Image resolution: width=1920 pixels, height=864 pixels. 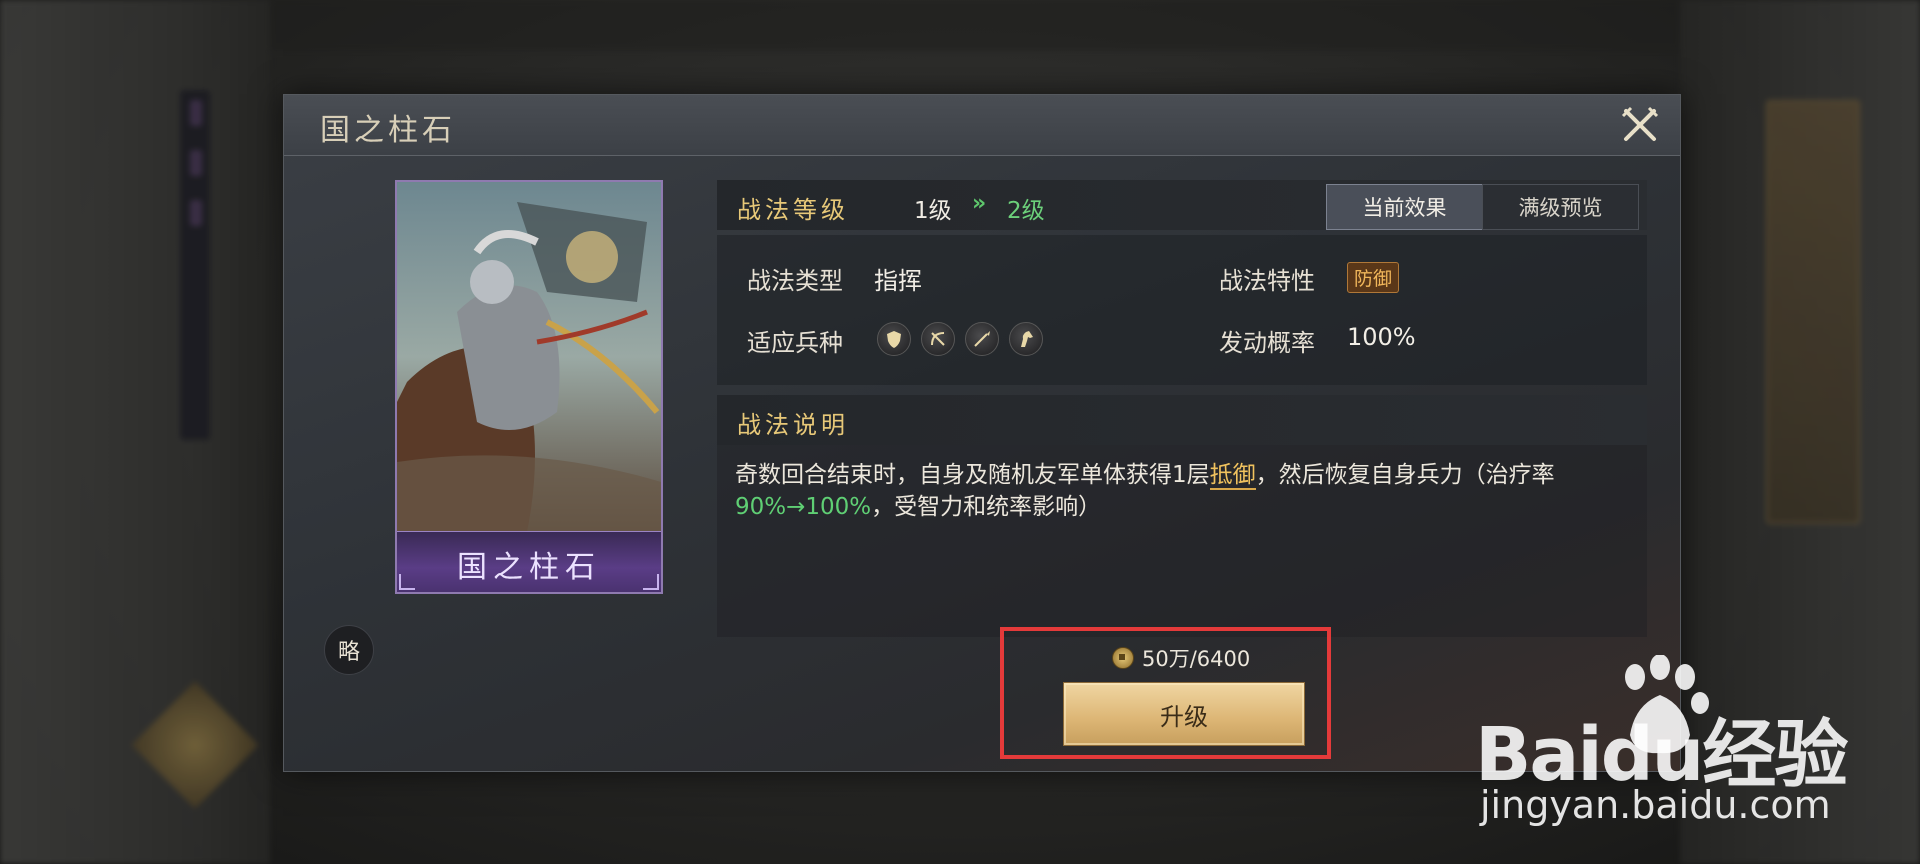 I want to click on card-name-bar: 国之柱石, so click(x=529, y=561).